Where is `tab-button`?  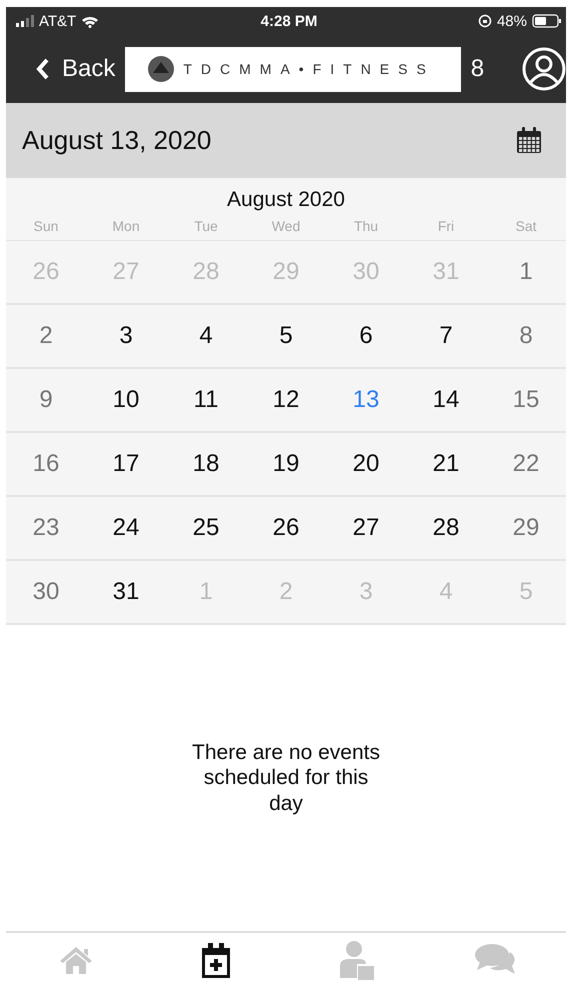 tab-button is located at coordinates (216, 960).